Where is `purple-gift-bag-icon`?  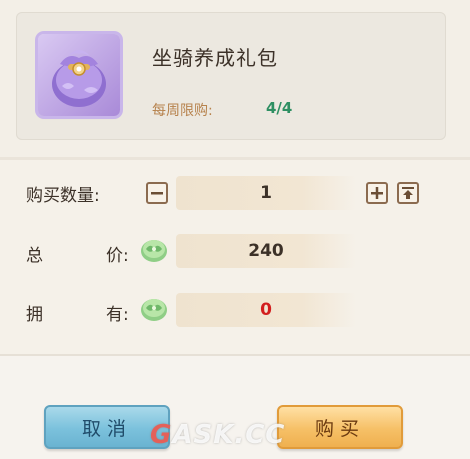 purple-gift-bag-icon is located at coordinates (79, 75).